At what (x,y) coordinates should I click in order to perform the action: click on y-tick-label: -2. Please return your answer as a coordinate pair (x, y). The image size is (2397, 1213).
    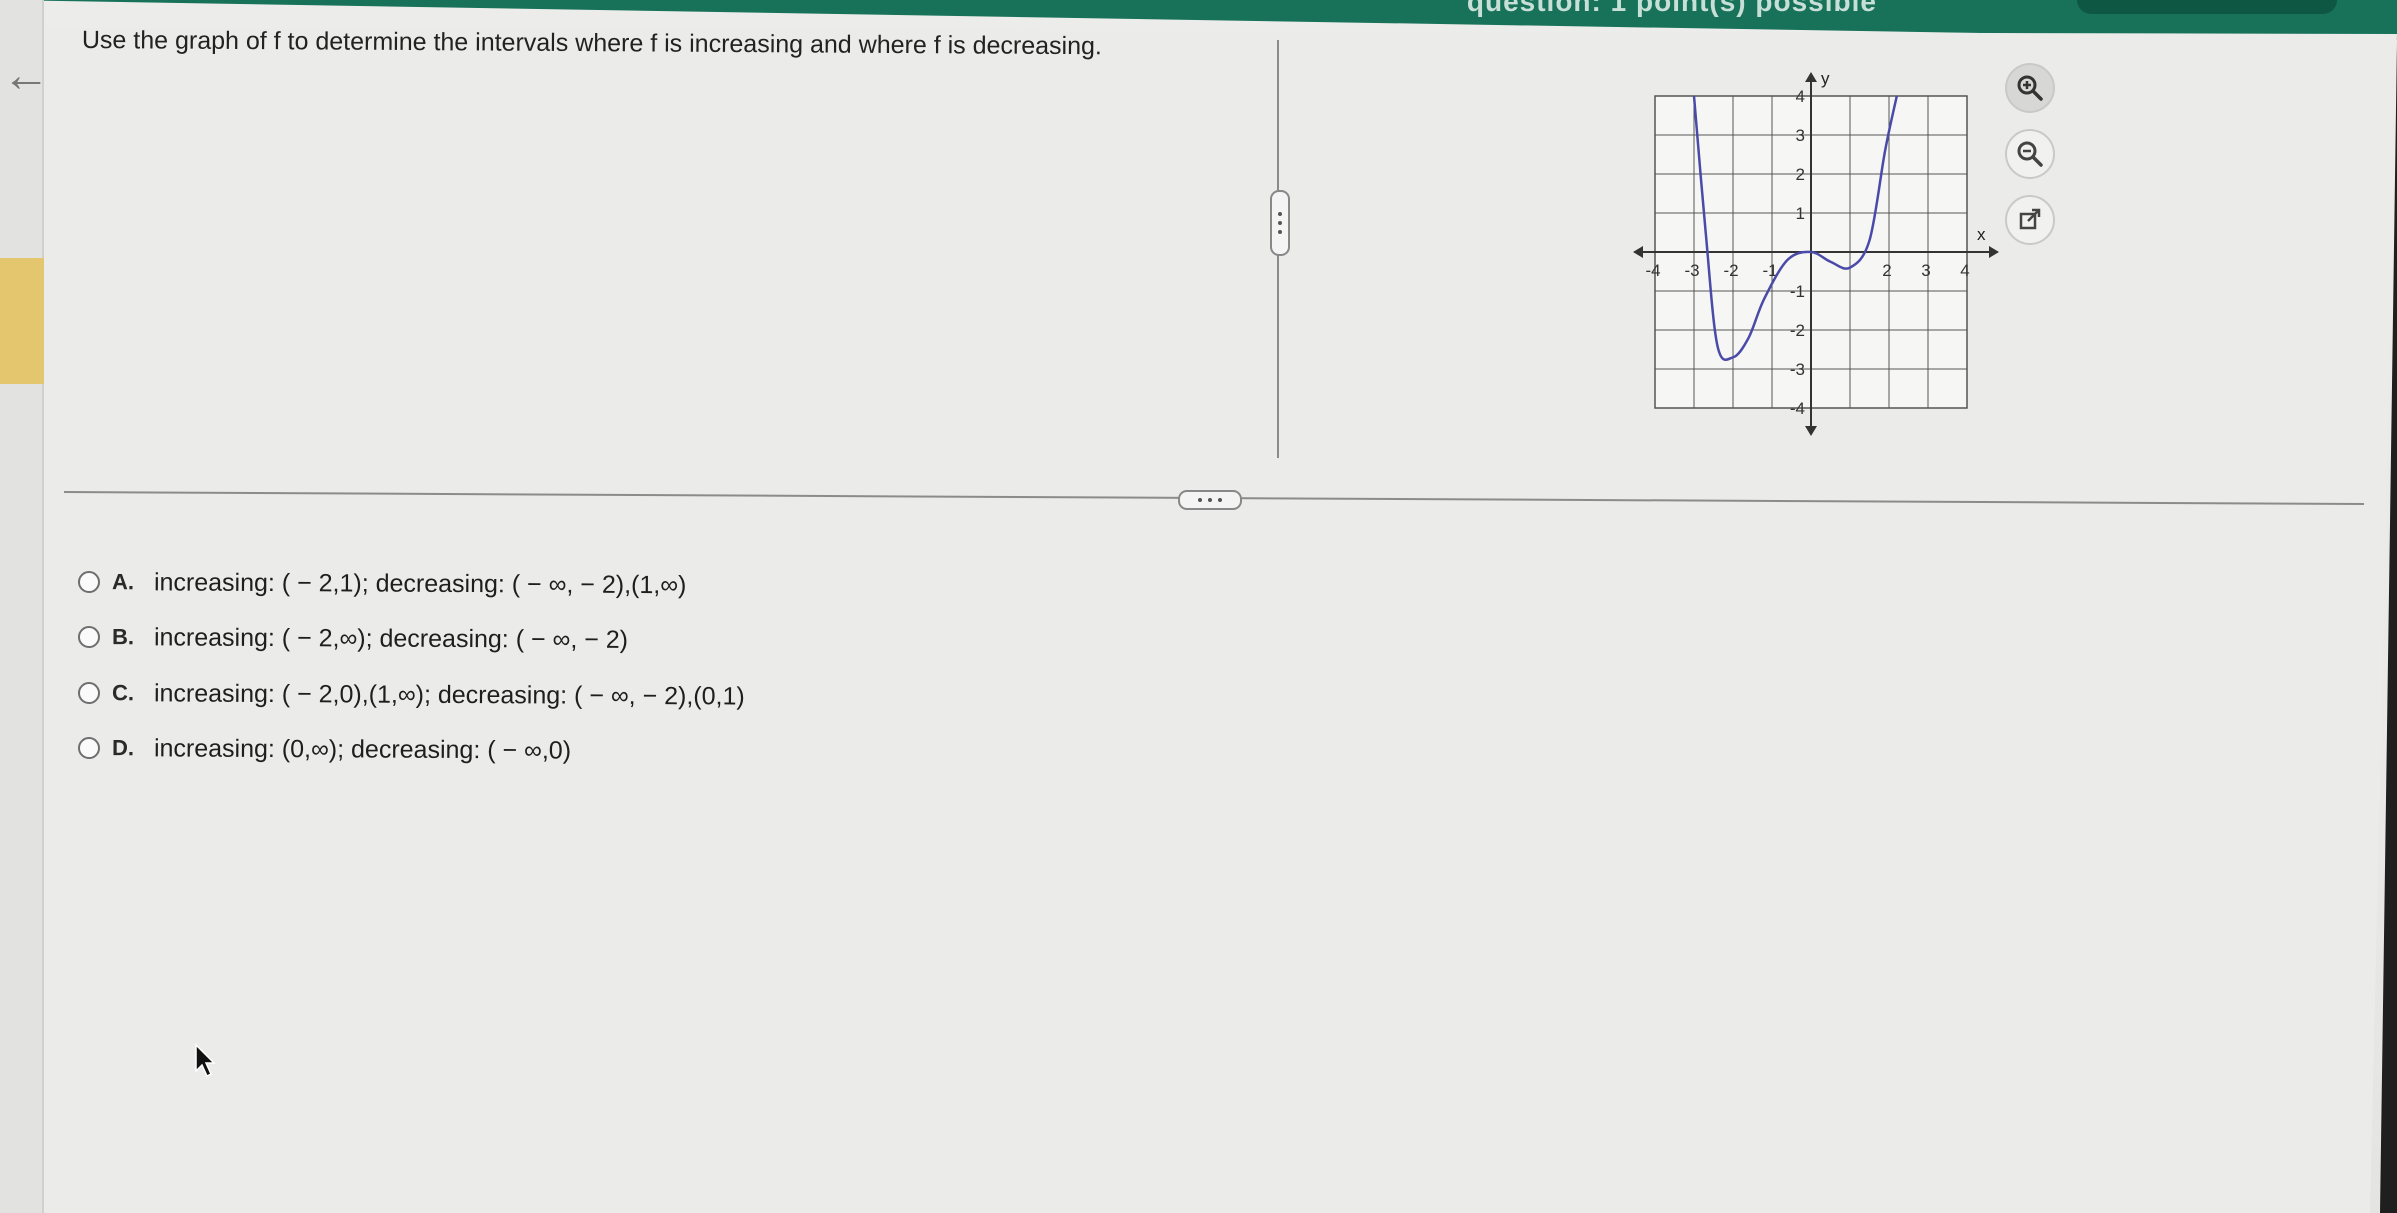
    Looking at the image, I should click on (1797, 330).